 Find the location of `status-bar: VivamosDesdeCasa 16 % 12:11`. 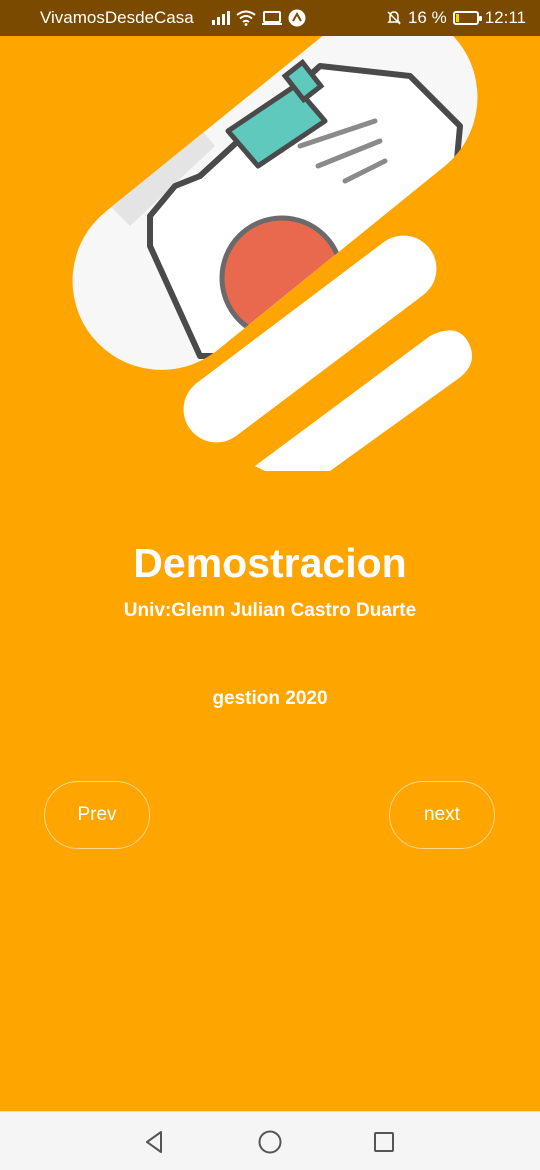

status-bar: VivamosDesdeCasa 16 % 12:11 is located at coordinates (270, 18).